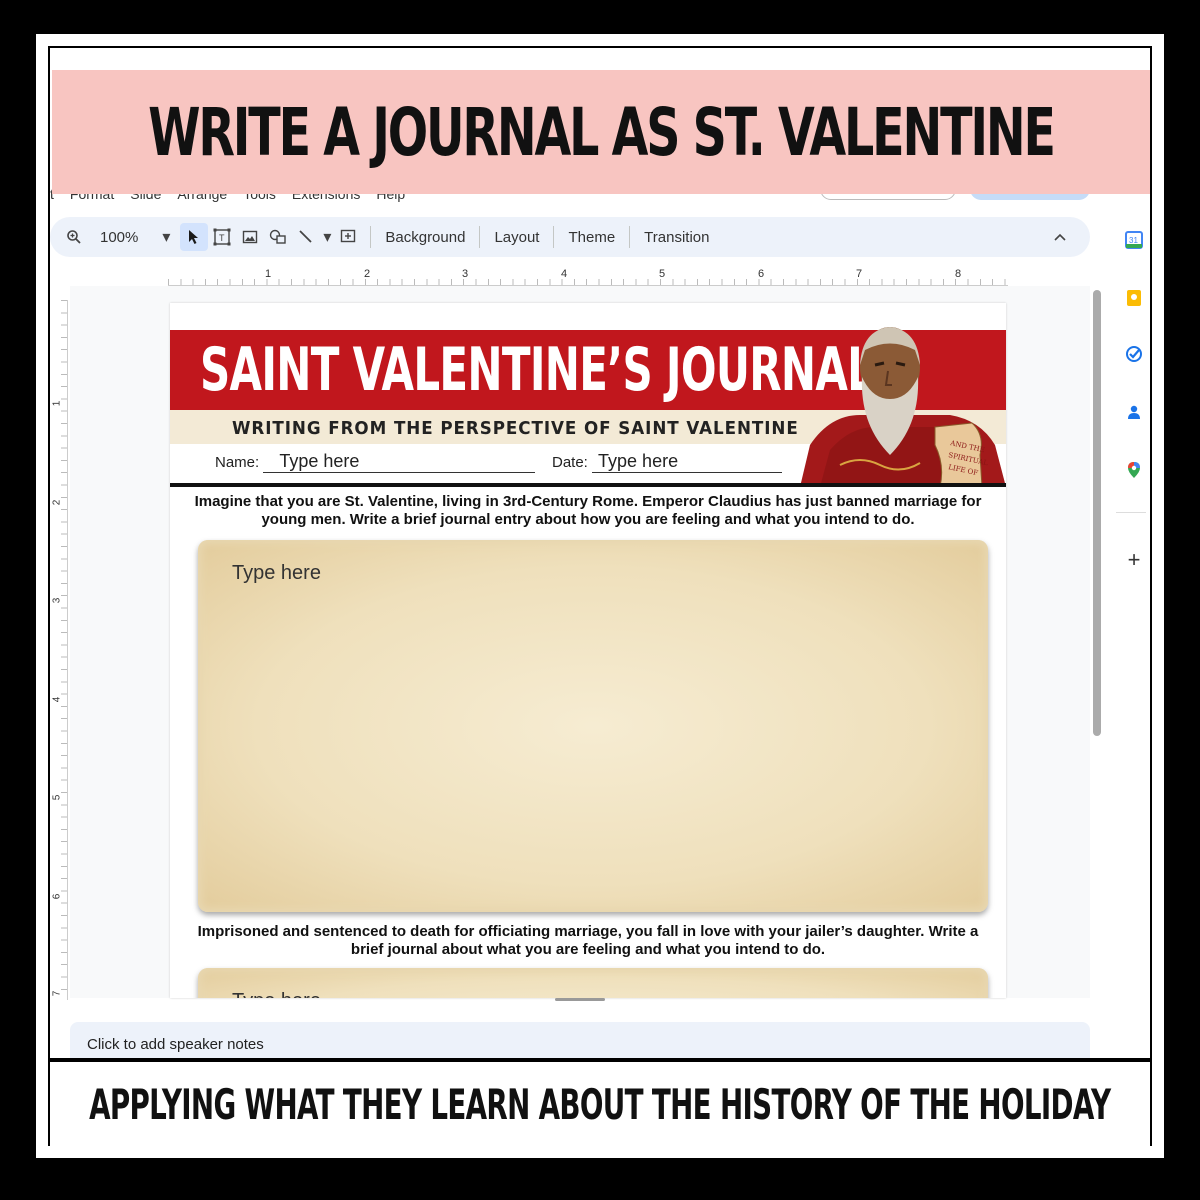 This screenshot has height=1200, width=1200. What do you see at coordinates (175, 1044) in the screenshot?
I see `speaker-notes-placeholder: Click to add speaker notes` at bounding box center [175, 1044].